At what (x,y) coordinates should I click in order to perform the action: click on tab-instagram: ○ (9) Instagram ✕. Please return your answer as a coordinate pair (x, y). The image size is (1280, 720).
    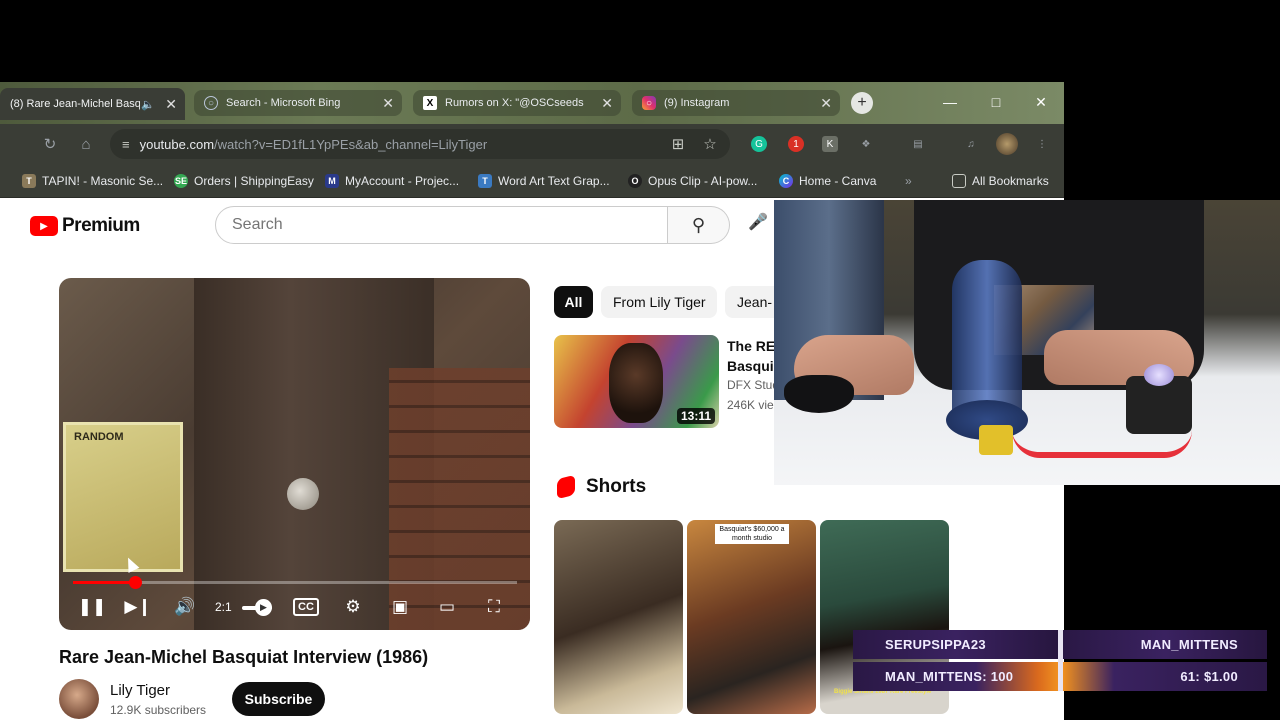
    Looking at the image, I should click on (736, 103).